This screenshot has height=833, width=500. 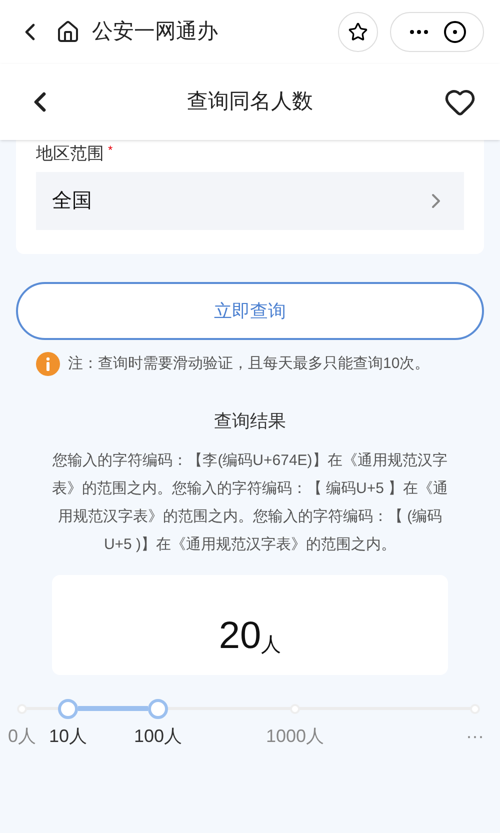 What do you see at coordinates (271, 645) in the screenshot?
I see `count-unit: 人` at bounding box center [271, 645].